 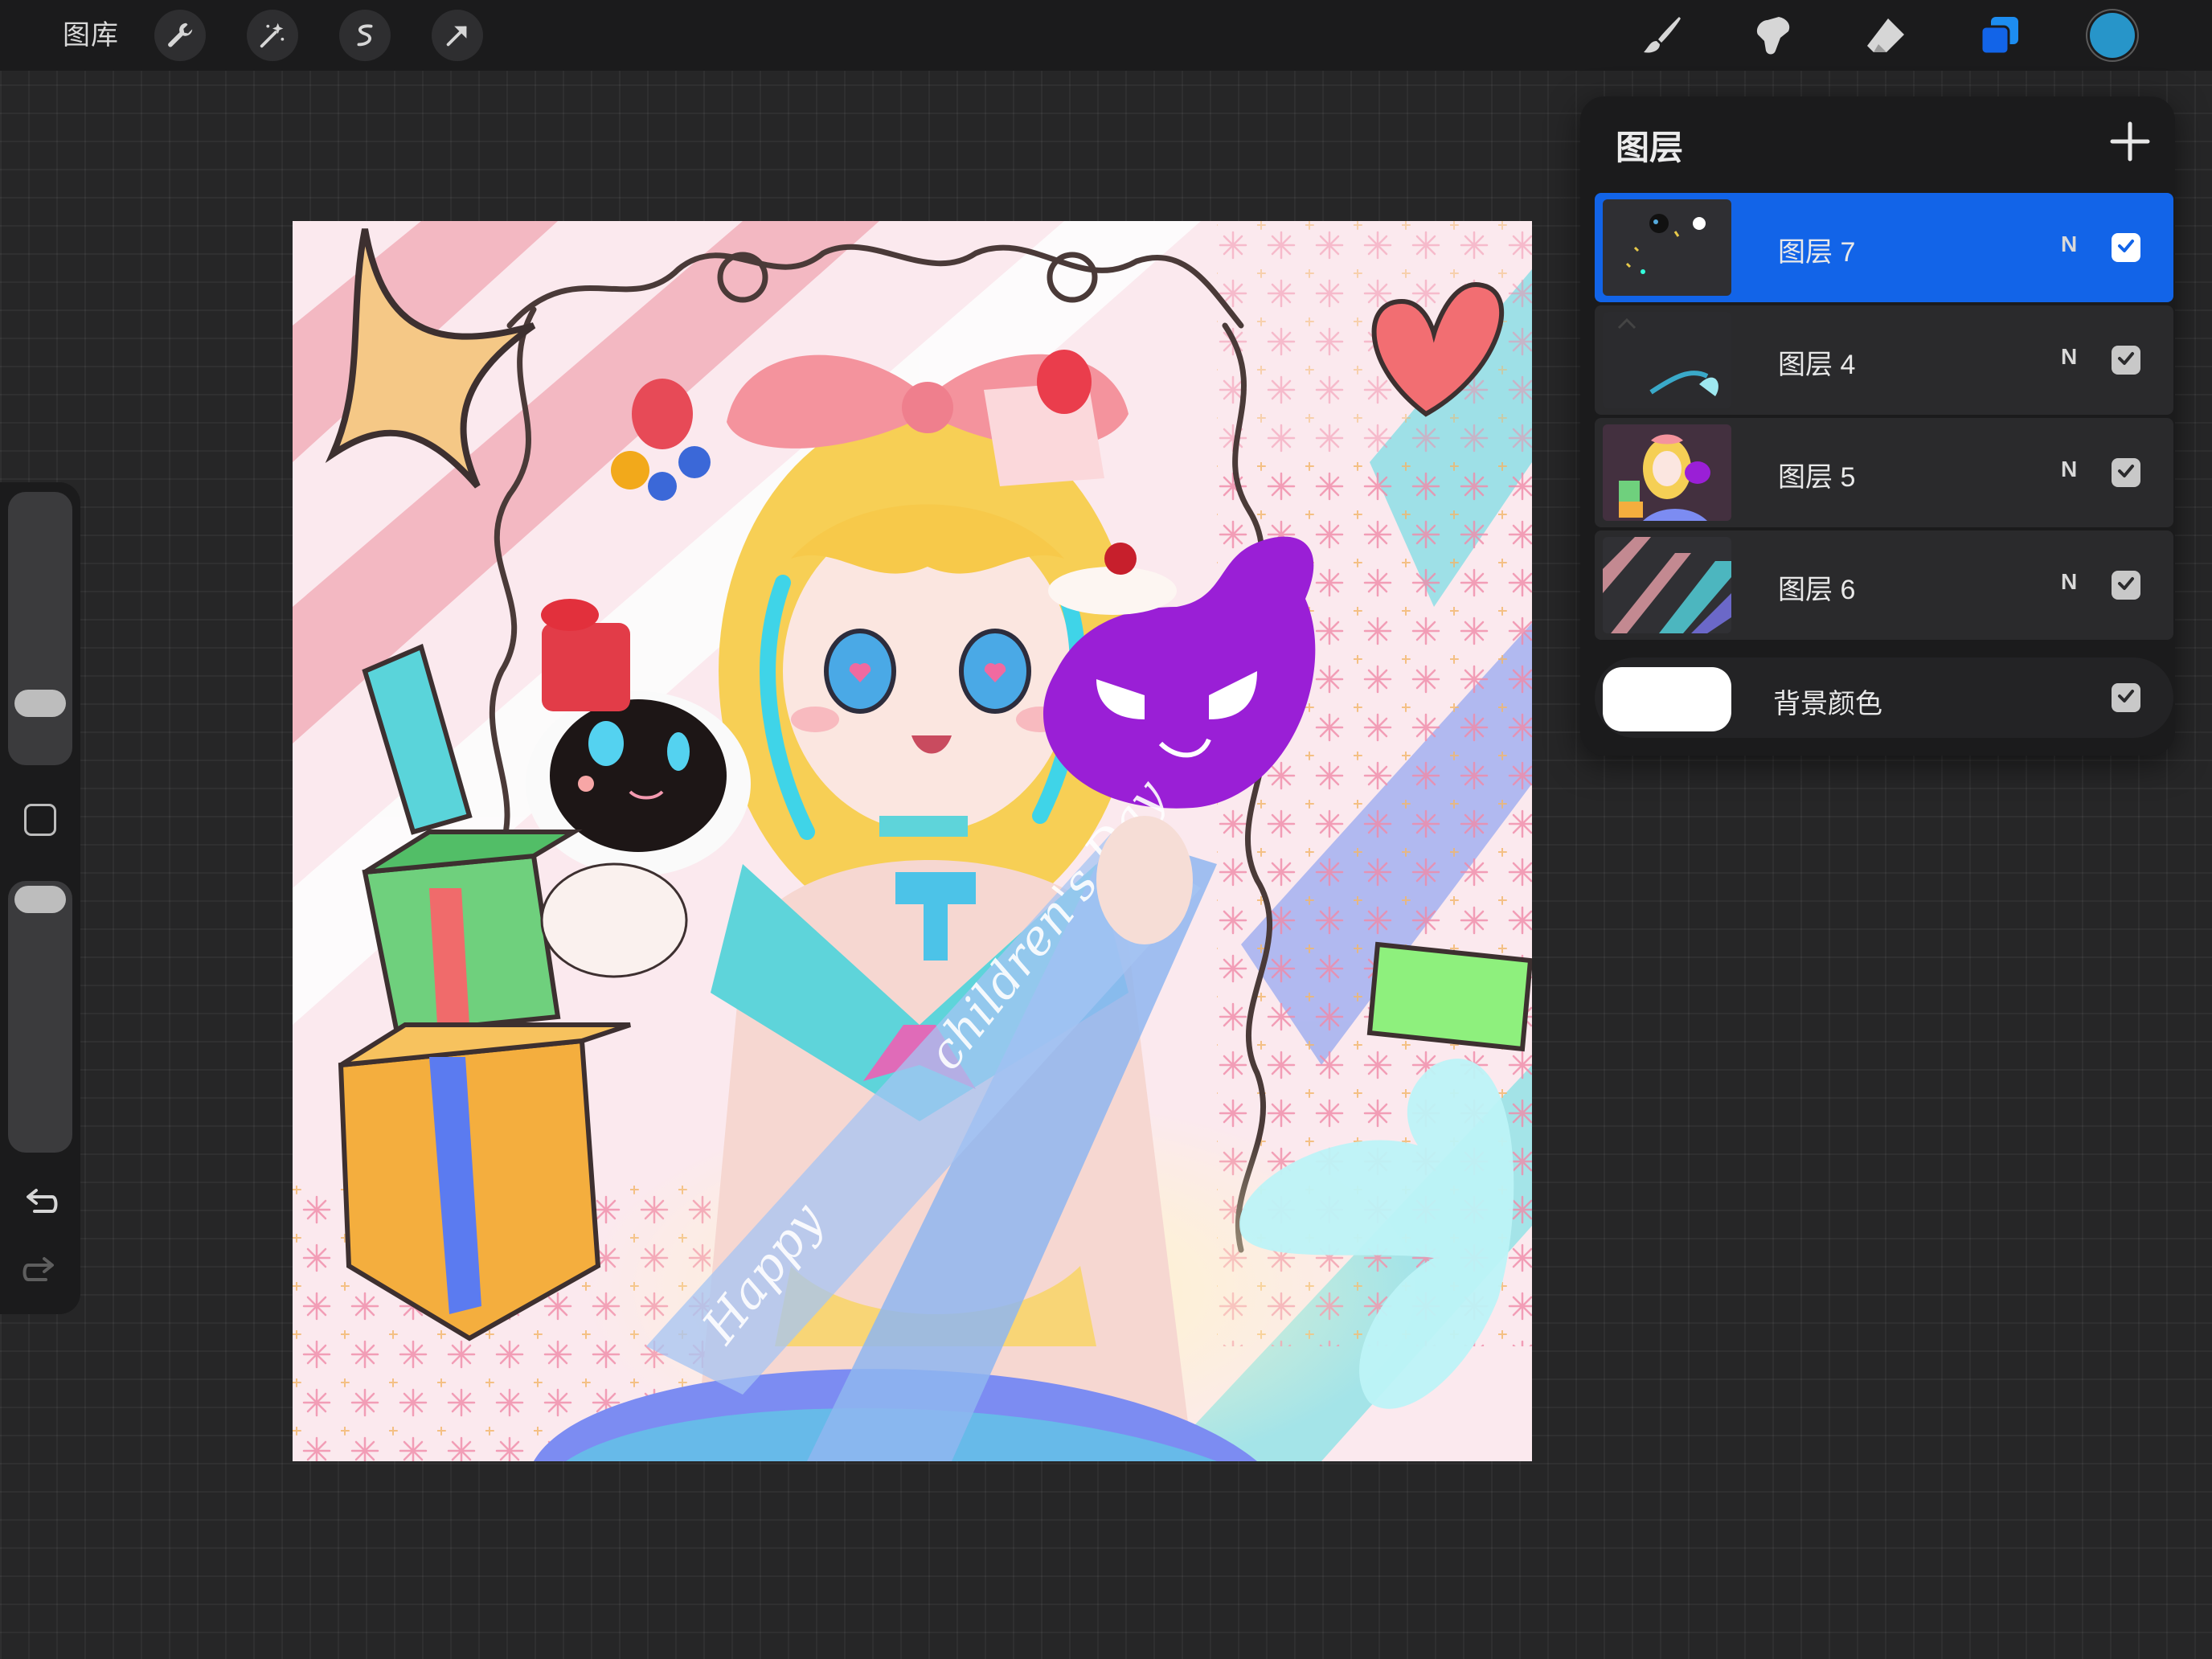 What do you see at coordinates (40, 703) in the screenshot?
I see `brush-size-thumb` at bounding box center [40, 703].